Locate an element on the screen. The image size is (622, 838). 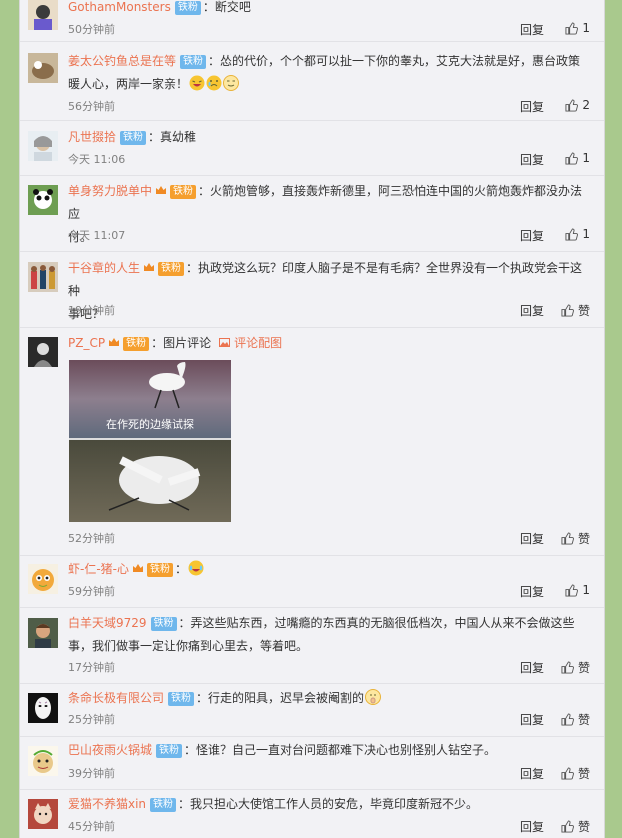
username: 干谷章的人生 is located at coordinates (104, 268).